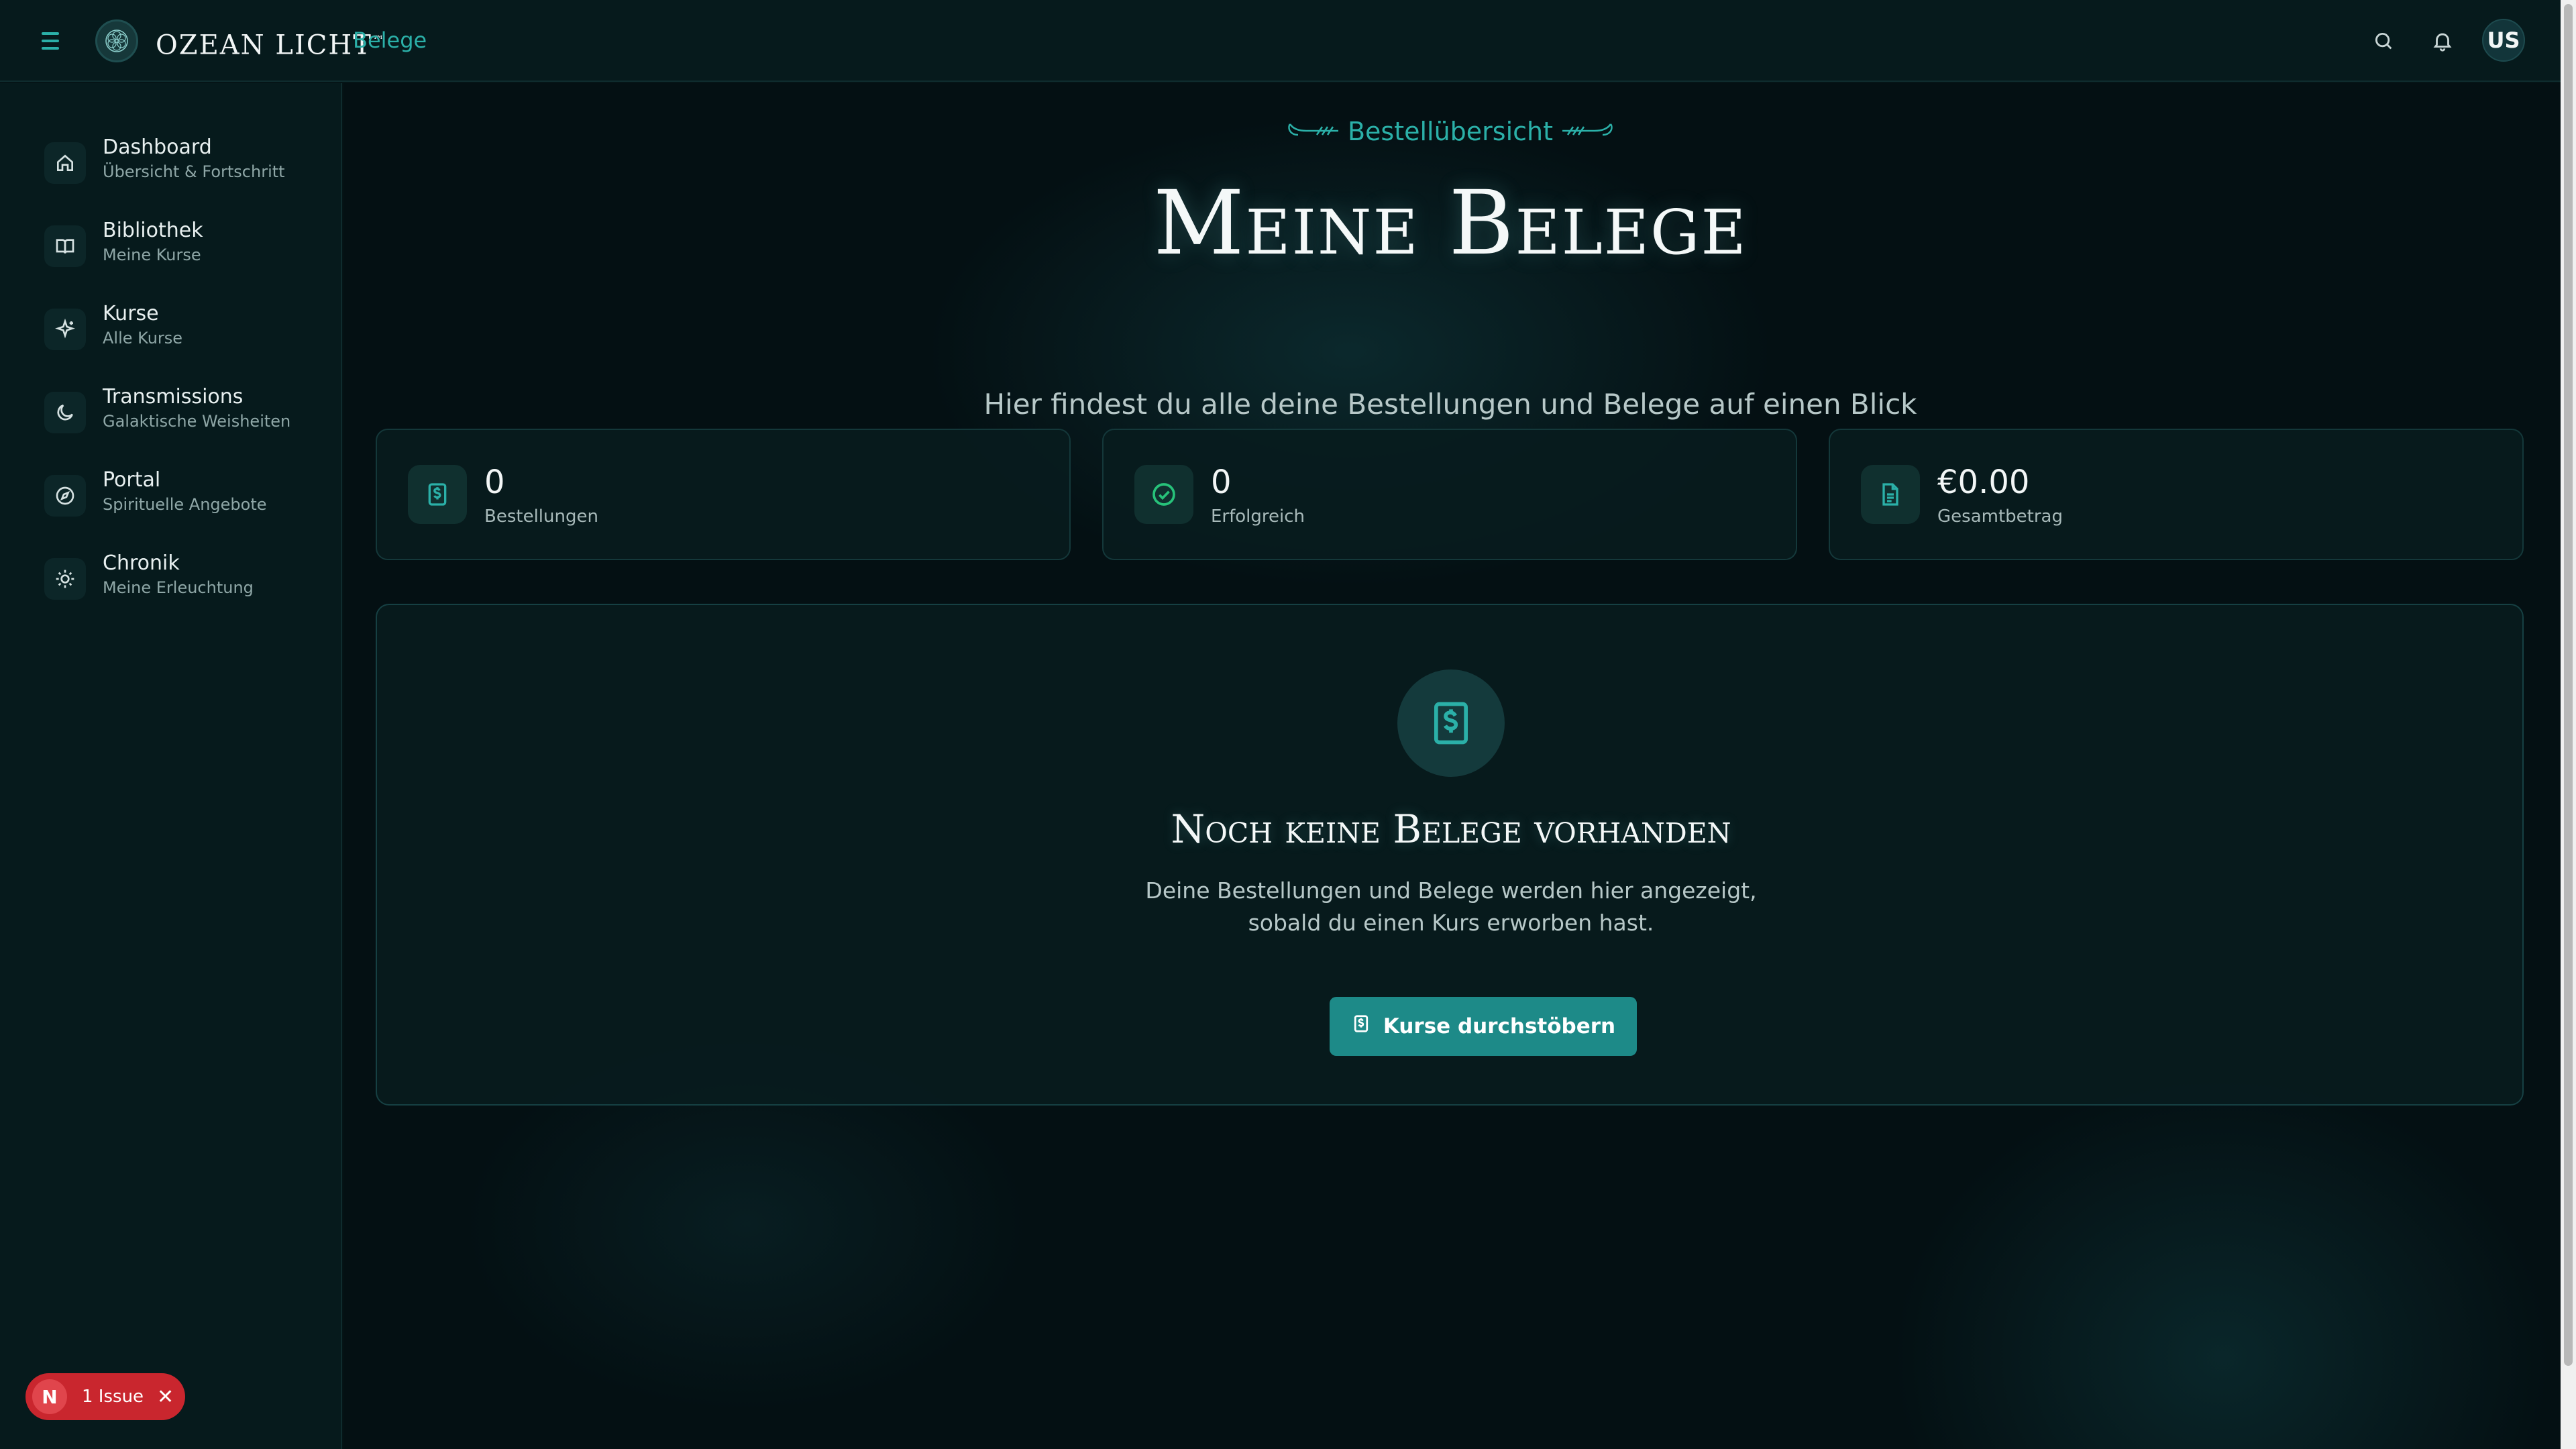  I want to click on sparkles-icon, so click(65, 329).